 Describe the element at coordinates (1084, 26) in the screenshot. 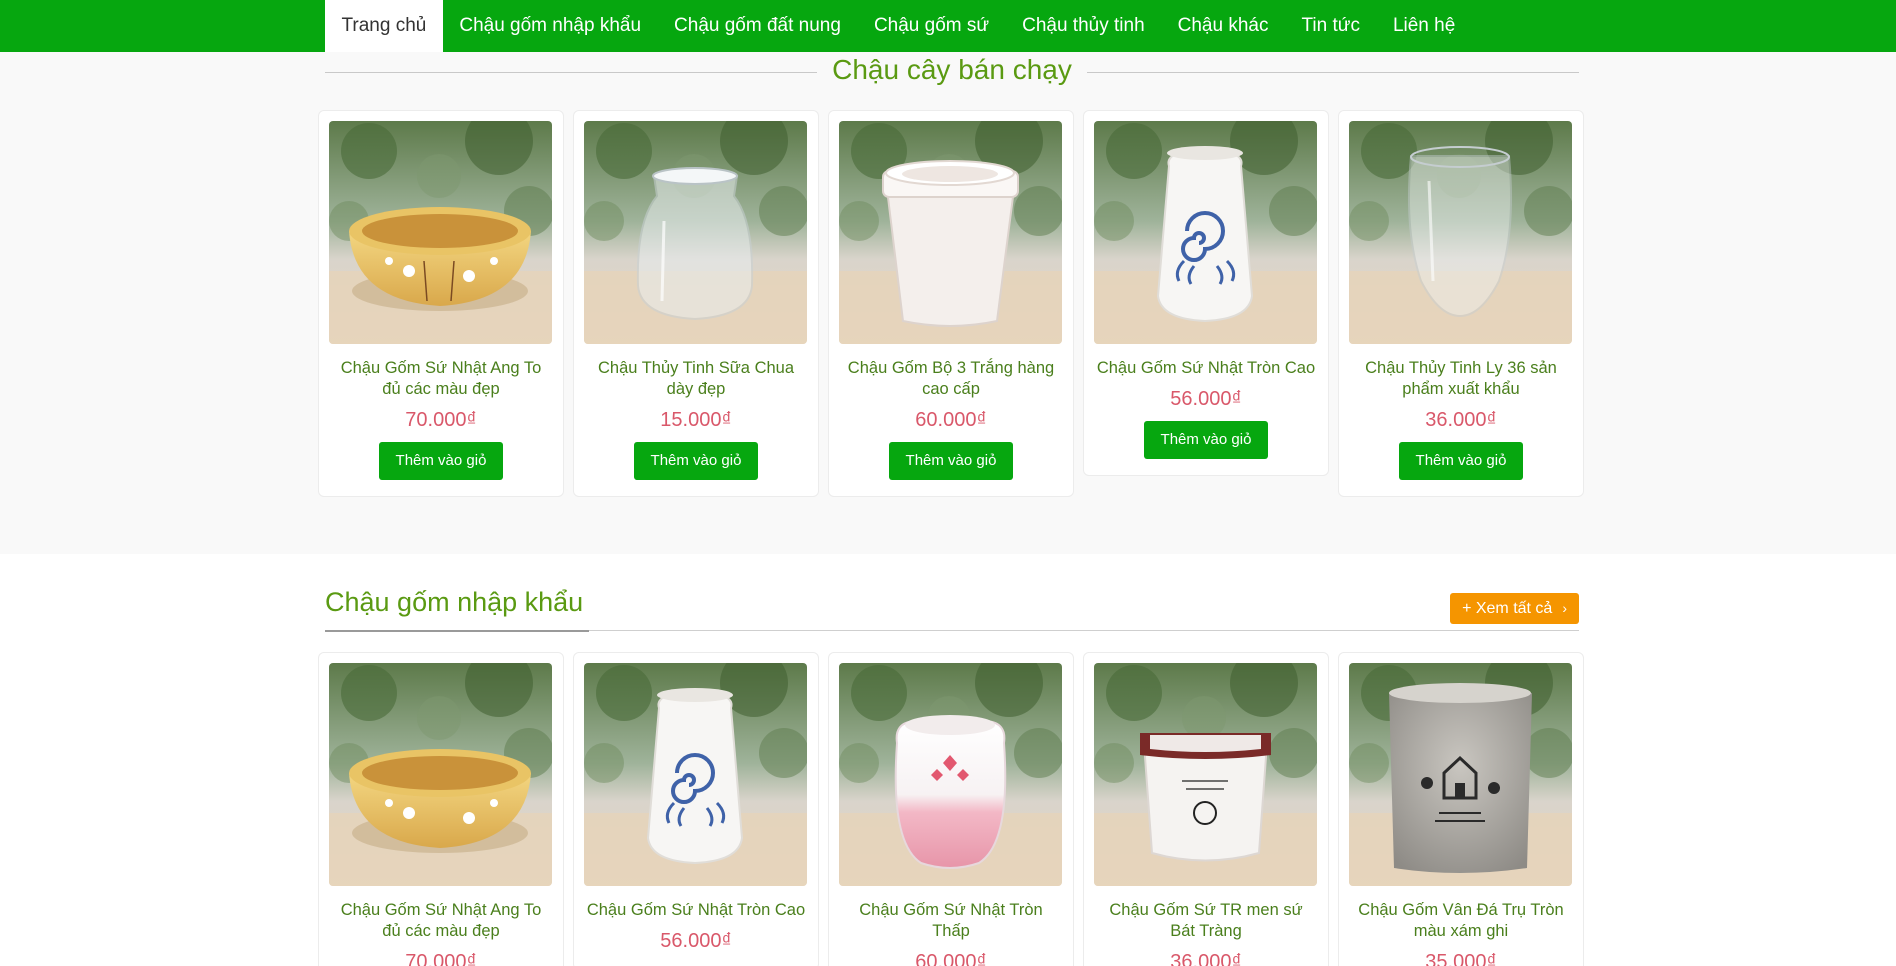

I see `nav-item-glass-pots: Chậu thủy tinh` at that location.